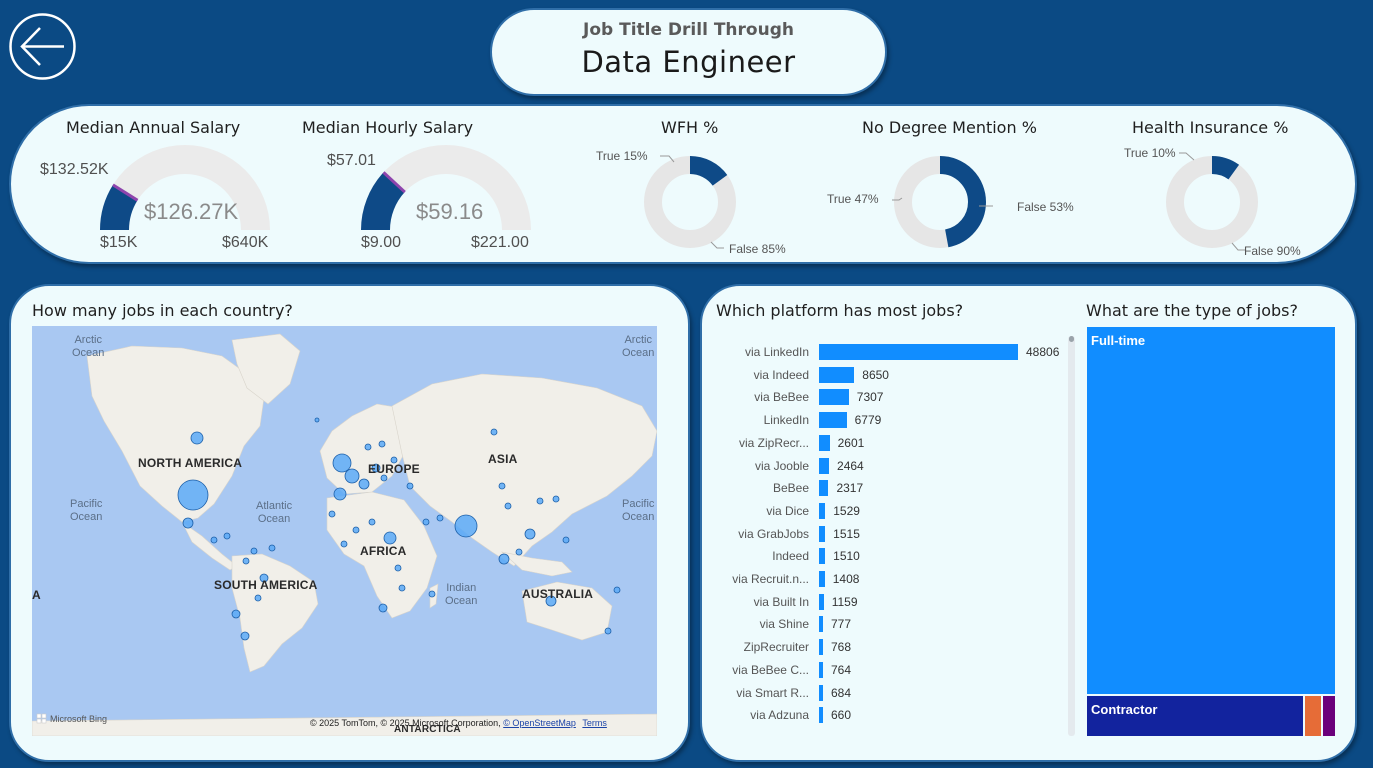  What do you see at coordinates (875, 374) in the screenshot?
I see `platform-bar-value: 8650` at bounding box center [875, 374].